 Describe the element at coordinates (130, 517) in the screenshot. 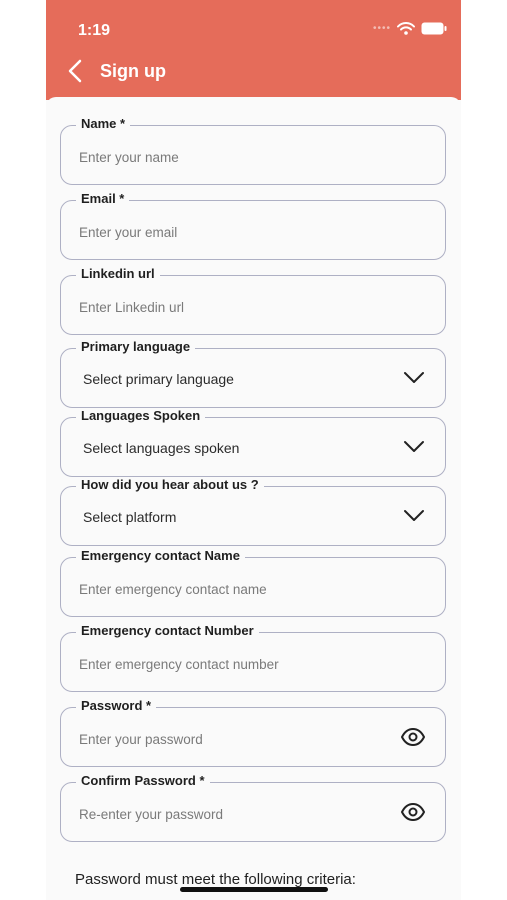

I see `hear-about-value: Select platform` at that location.